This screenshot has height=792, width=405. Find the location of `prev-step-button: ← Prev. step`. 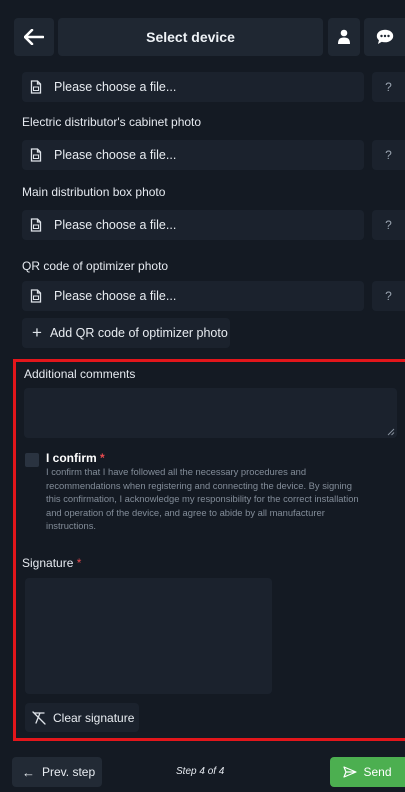

prev-step-button: ← Prev. step is located at coordinates (57, 772).